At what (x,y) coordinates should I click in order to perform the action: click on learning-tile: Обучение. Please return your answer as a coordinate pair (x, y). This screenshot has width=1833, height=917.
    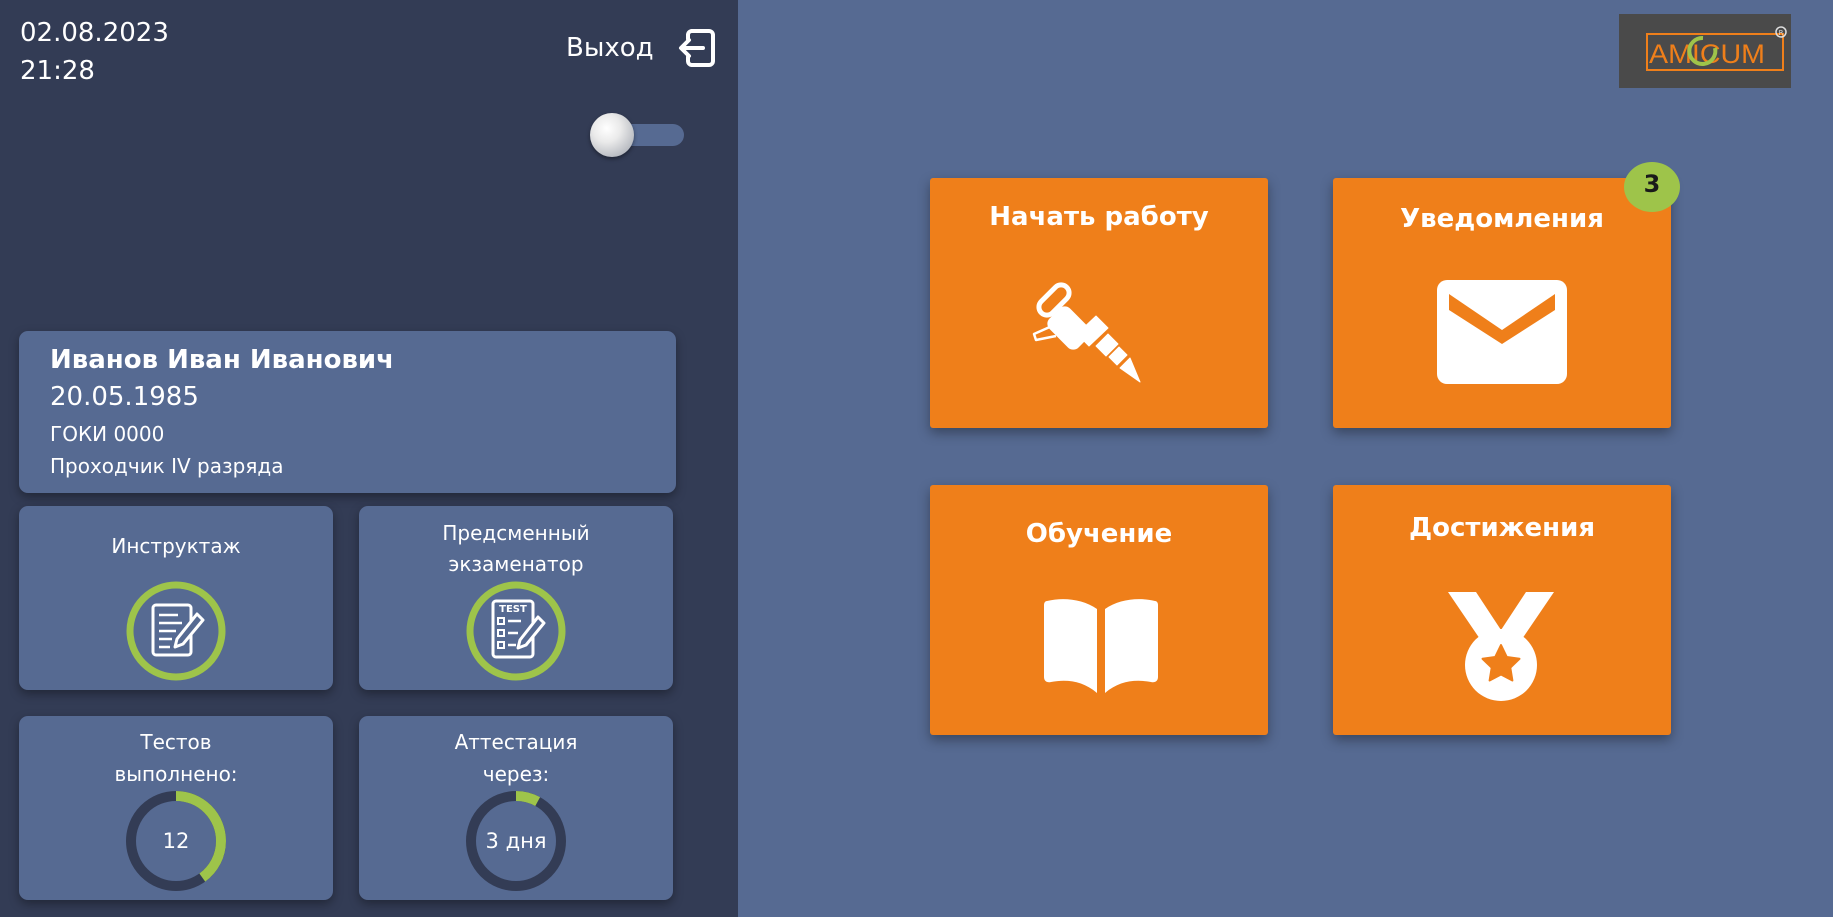
    Looking at the image, I should click on (1099, 610).